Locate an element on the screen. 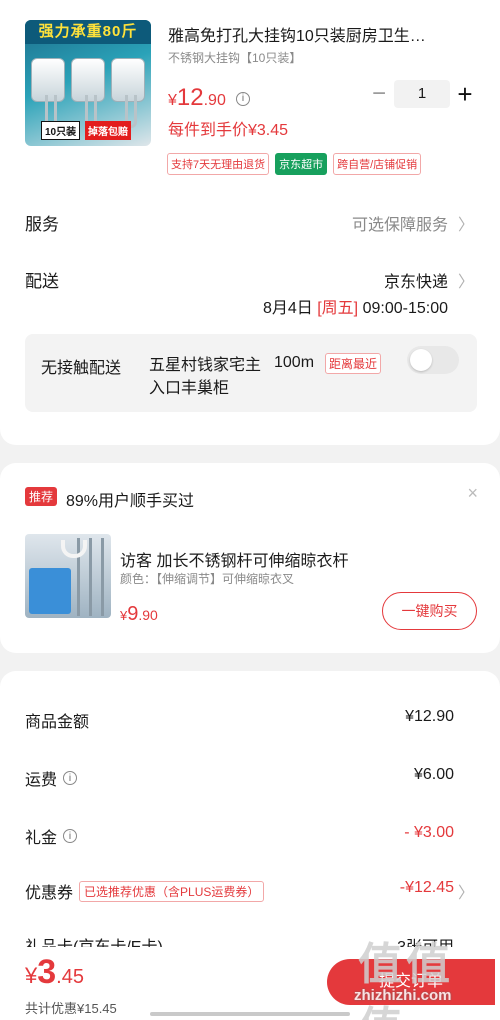  service-label: 服务 is located at coordinates (42, 224).